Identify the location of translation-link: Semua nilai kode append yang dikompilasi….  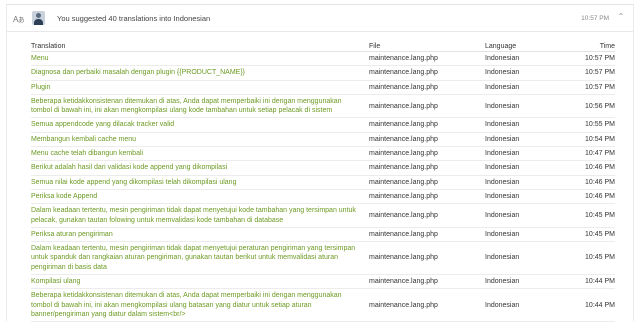
(200, 182).